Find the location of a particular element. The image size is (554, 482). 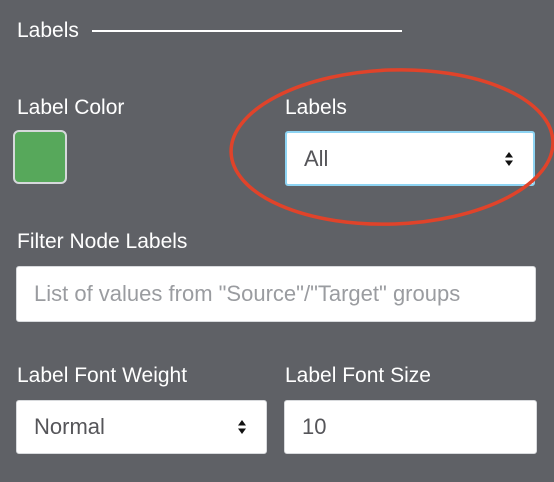

labels-select-value: All is located at coordinates (316, 158).